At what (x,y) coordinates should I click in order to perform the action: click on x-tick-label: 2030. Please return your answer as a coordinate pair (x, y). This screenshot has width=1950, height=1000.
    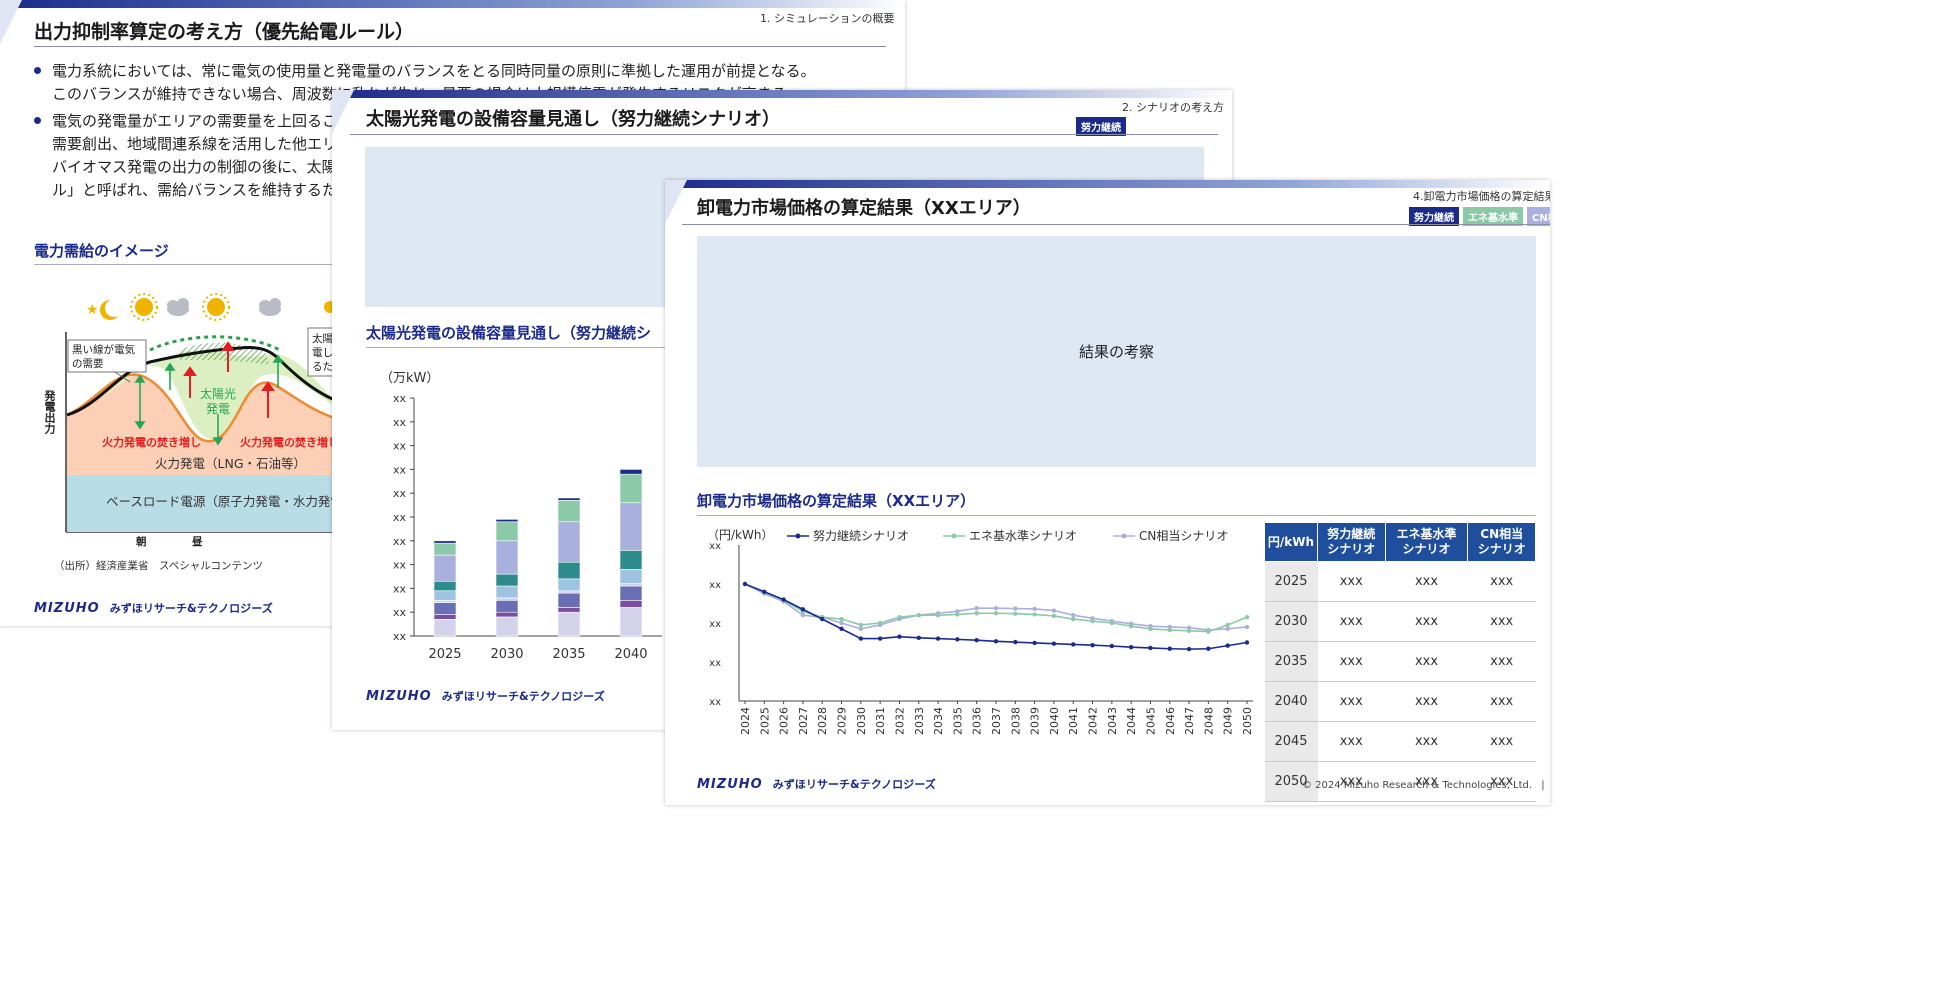
    Looking at the image, I should click on (506, 654).